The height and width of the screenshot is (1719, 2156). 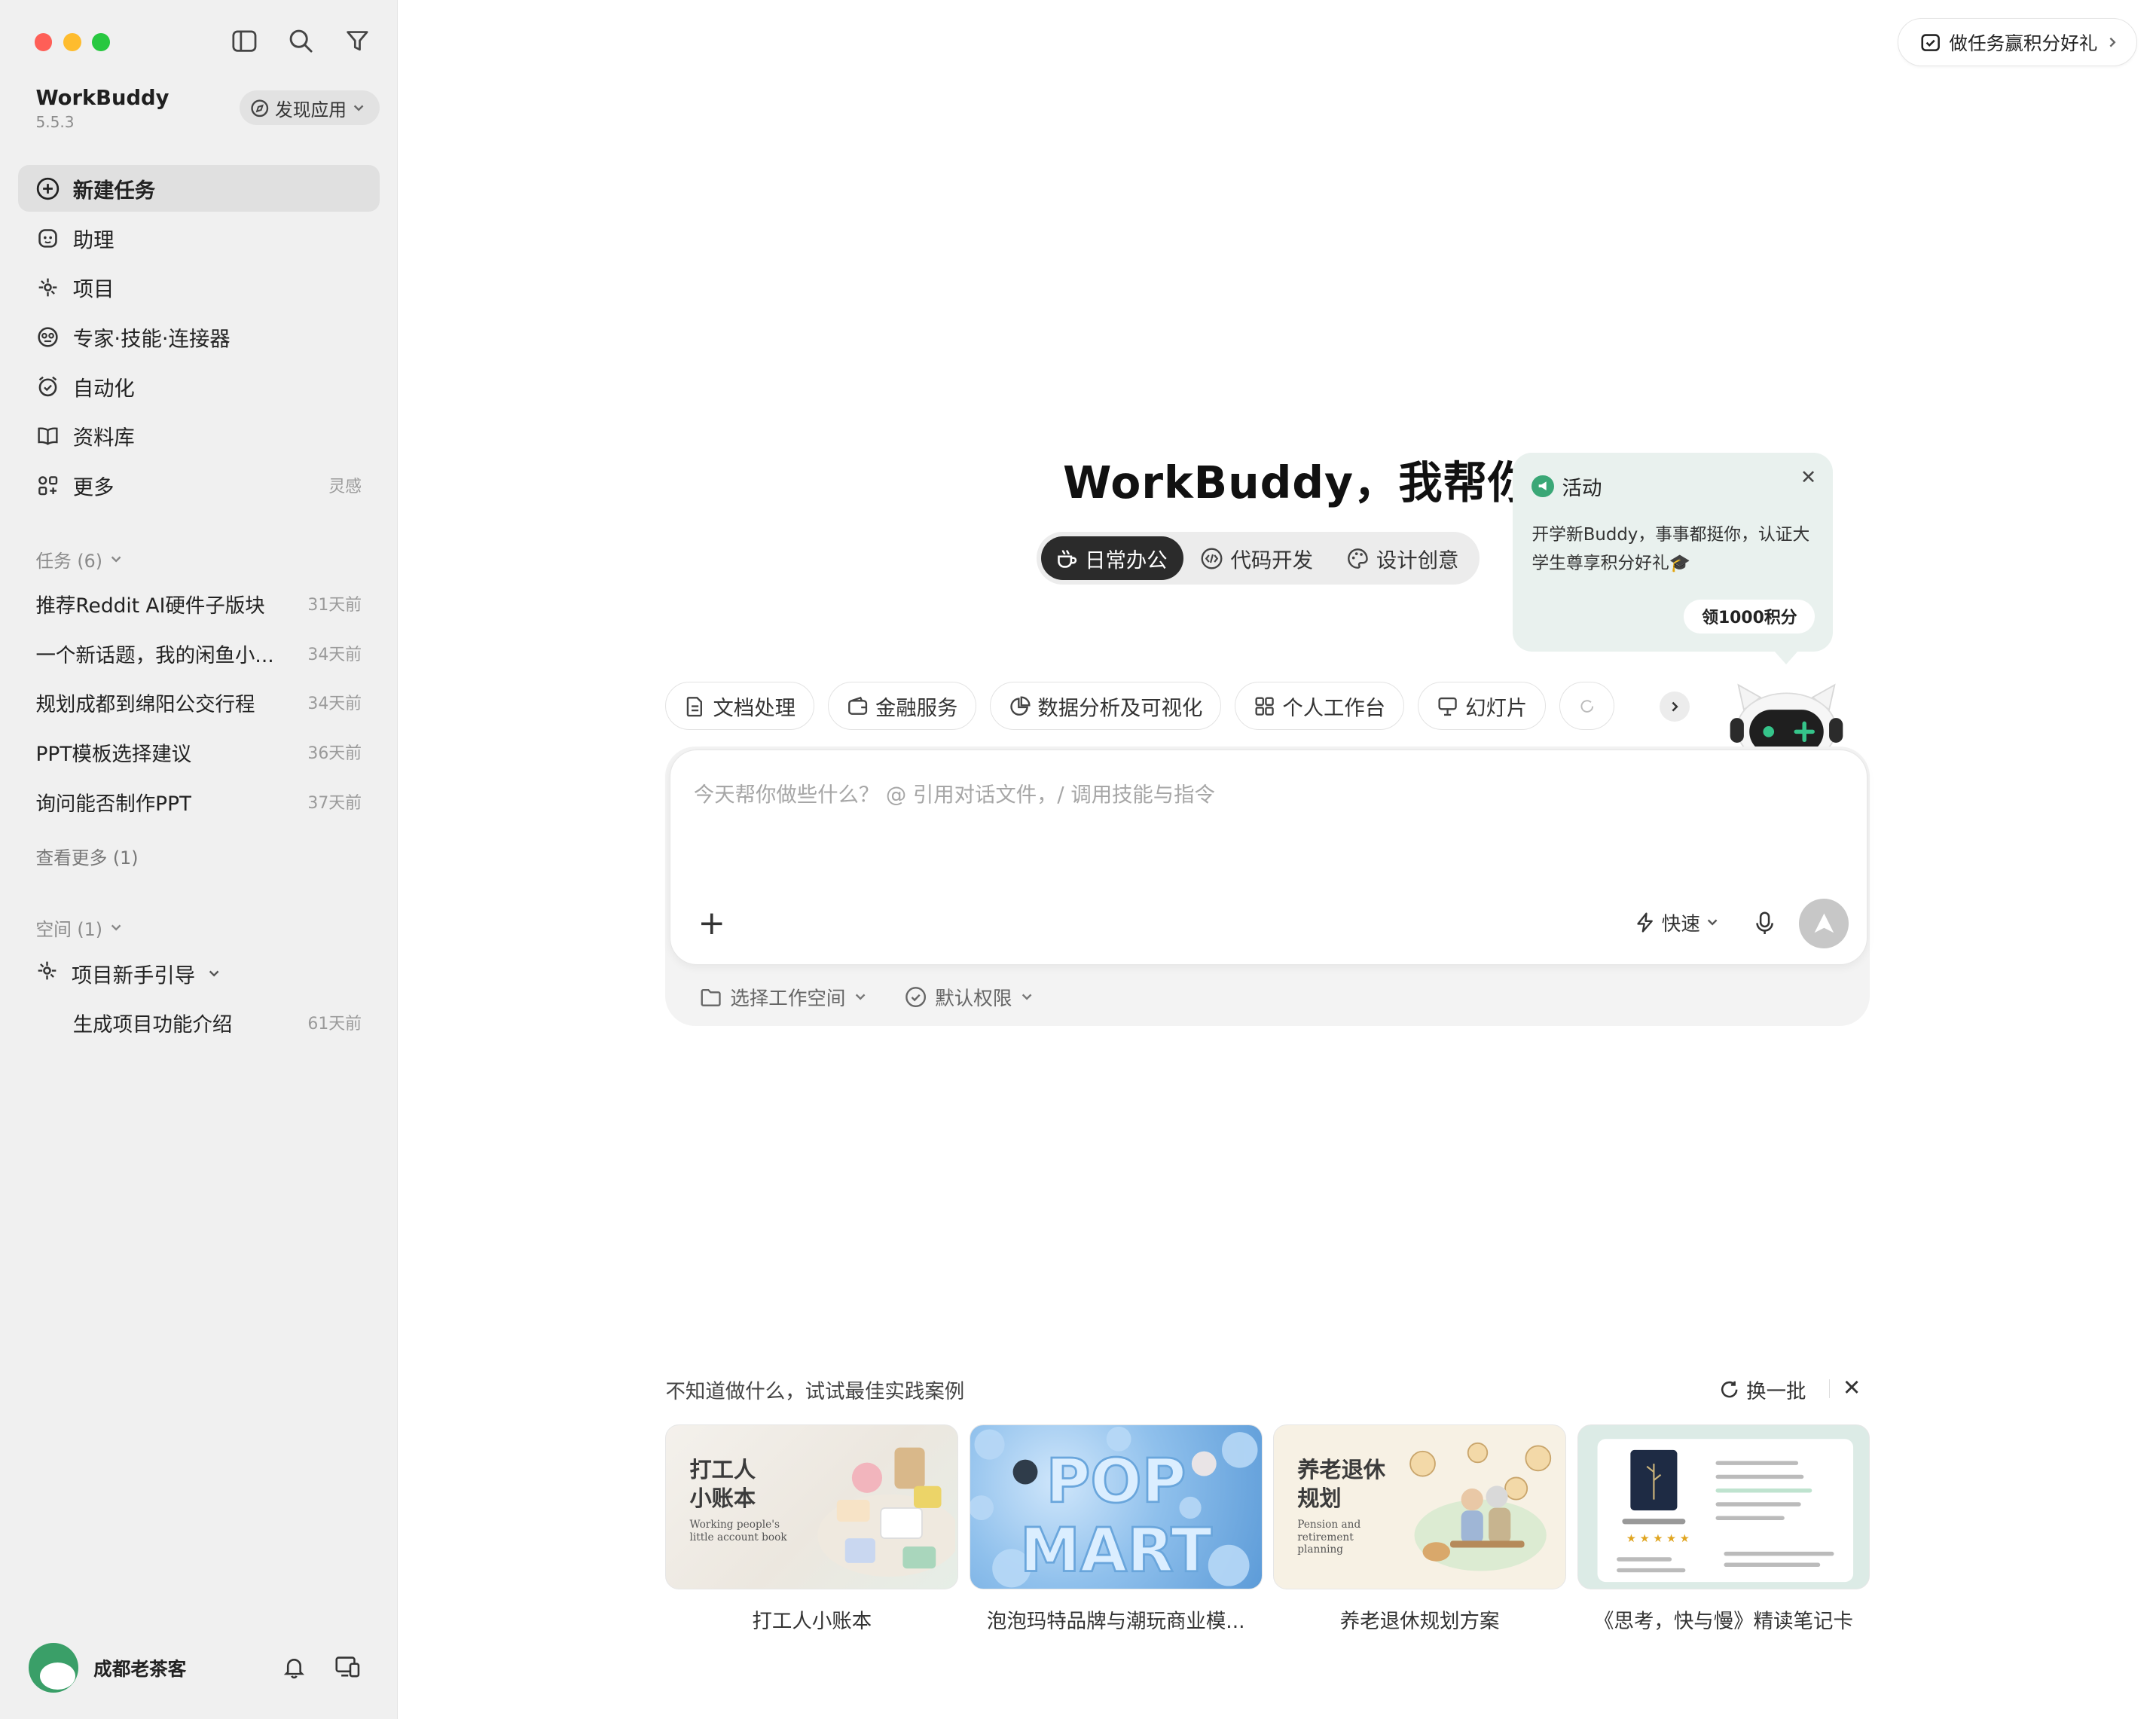 What do you see at coordinates (334, 654) in the screenshot?
I see `task-date: 34天前` at bounding box center [334, 654].